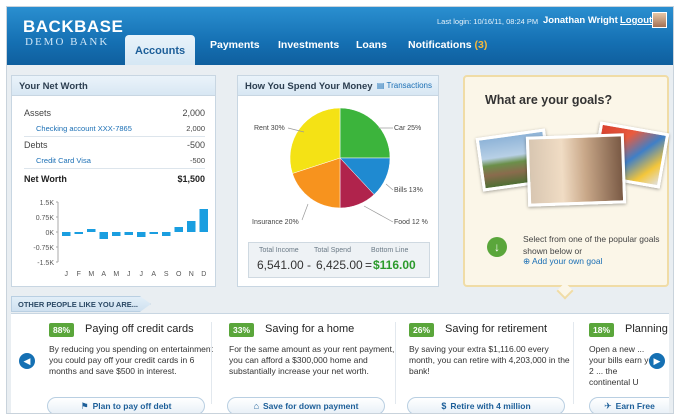  What do you see at coordinates (444, 406) in the screenshot?
I see `coin-icon: $` at bounding box center [444, 406].